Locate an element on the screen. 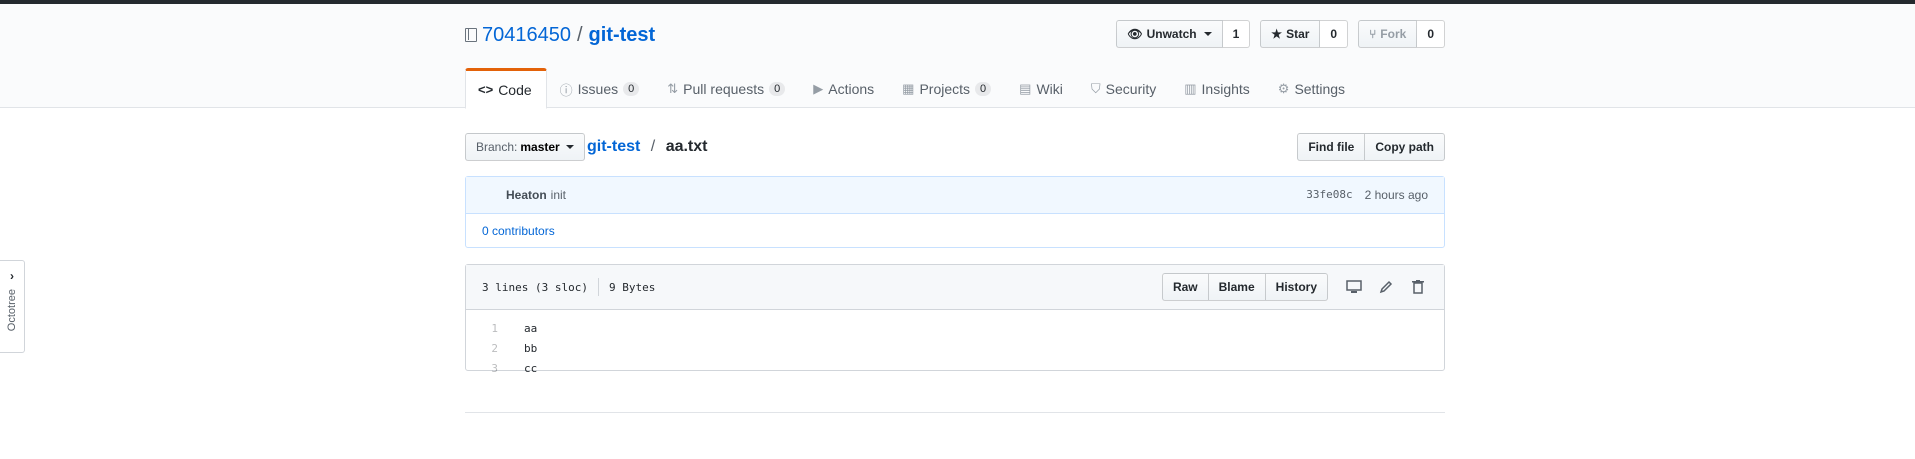  issues-counter: 0 is located at coordinates (631, 89).